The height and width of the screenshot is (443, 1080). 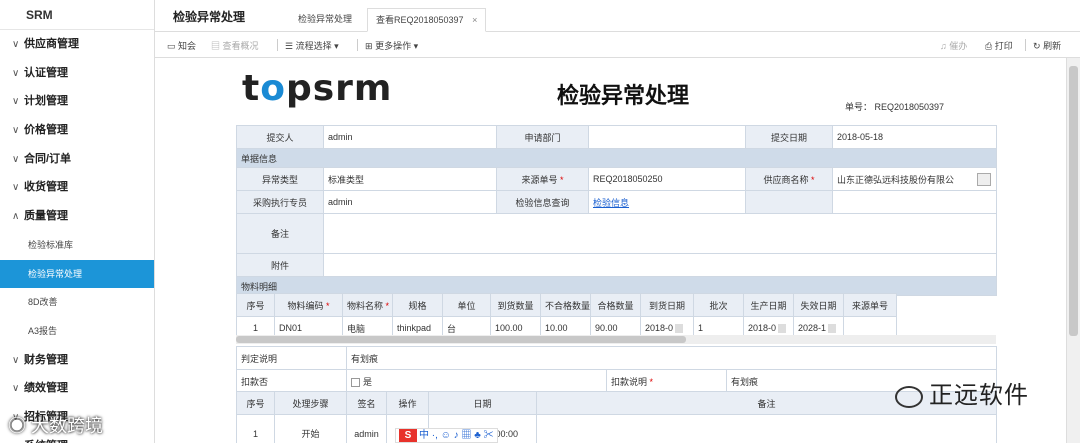 I want to click on source-no-value: REQ2018050250, so click(x=667, y=179).